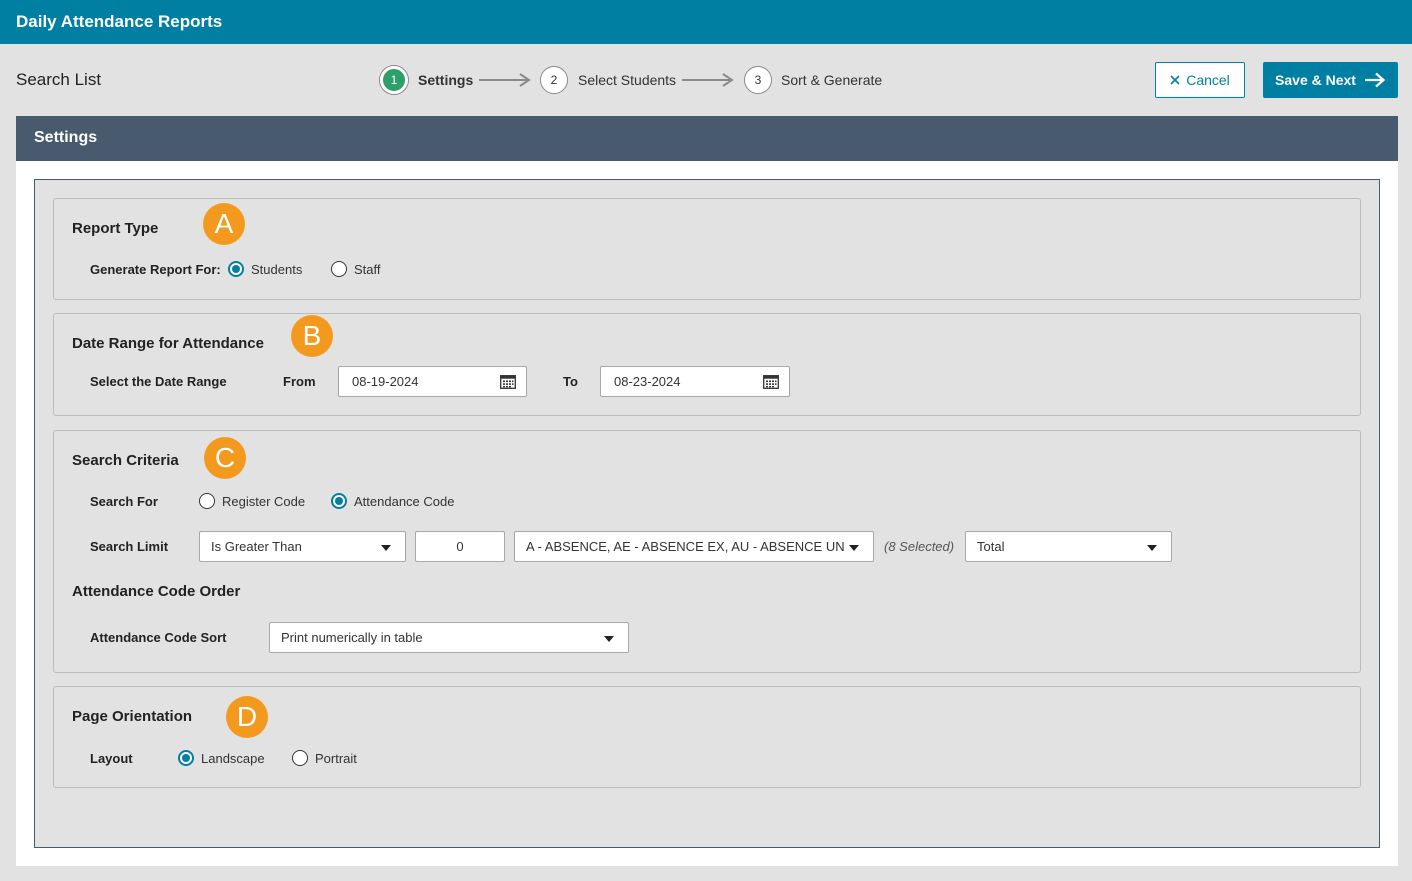 The height and width of the screenshot is (881, 1412). What do you see at coordinates (158, 637) in the screenshot?
I see `attendance-code-sort-label: Attendance Code Sort` at bounding box center [158, 637].